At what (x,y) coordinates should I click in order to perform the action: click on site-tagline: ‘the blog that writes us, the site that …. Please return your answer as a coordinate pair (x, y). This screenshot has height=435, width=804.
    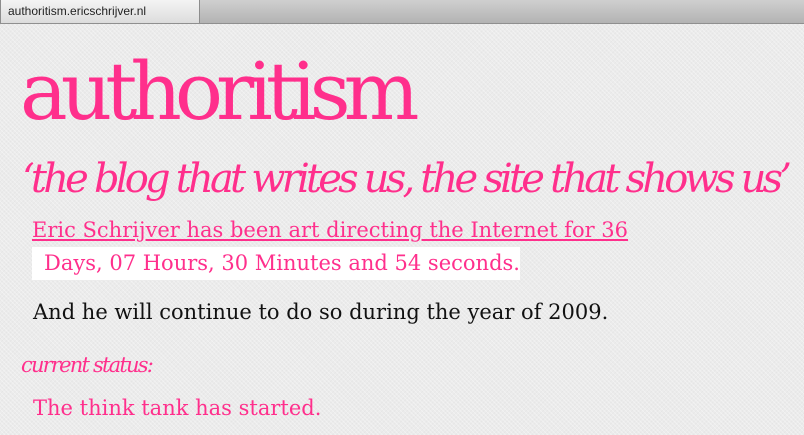
    Looking at the image, I should click on (407, 179).